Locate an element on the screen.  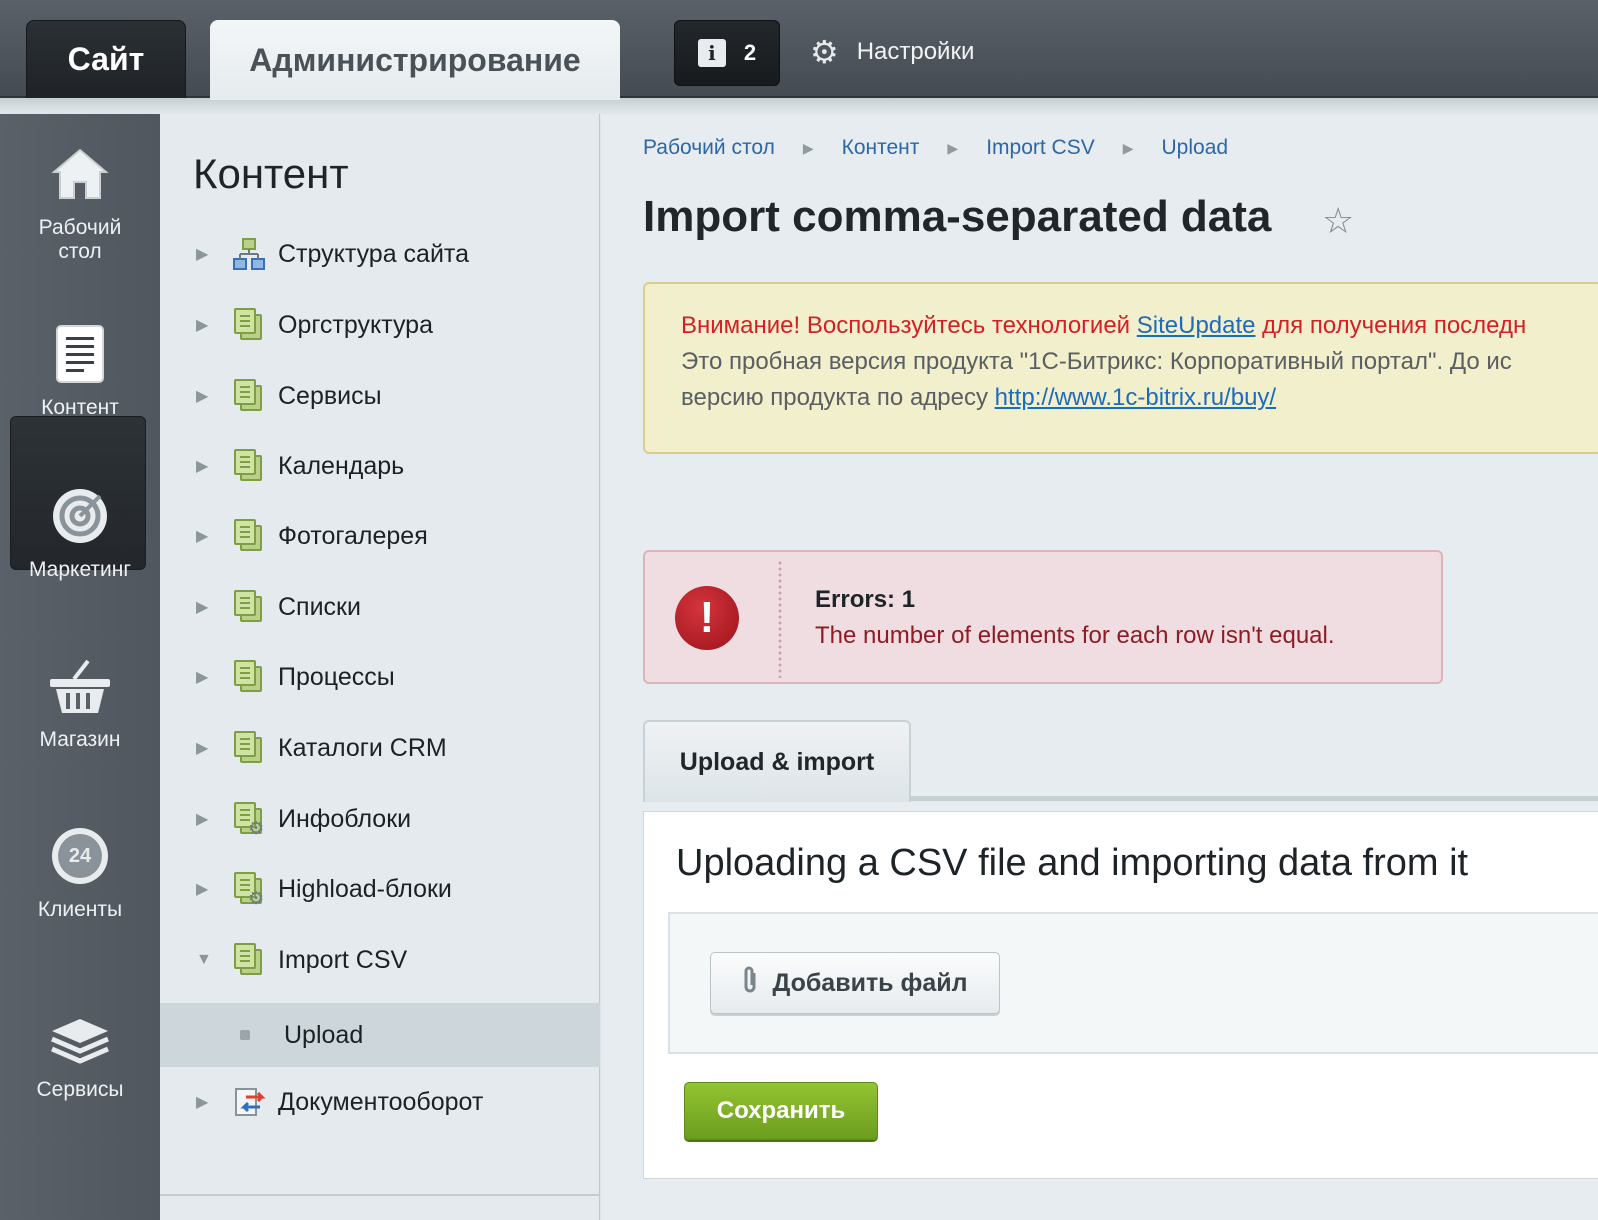
settings-link: ⚙ Настройки is located at coordinates (892, 52).